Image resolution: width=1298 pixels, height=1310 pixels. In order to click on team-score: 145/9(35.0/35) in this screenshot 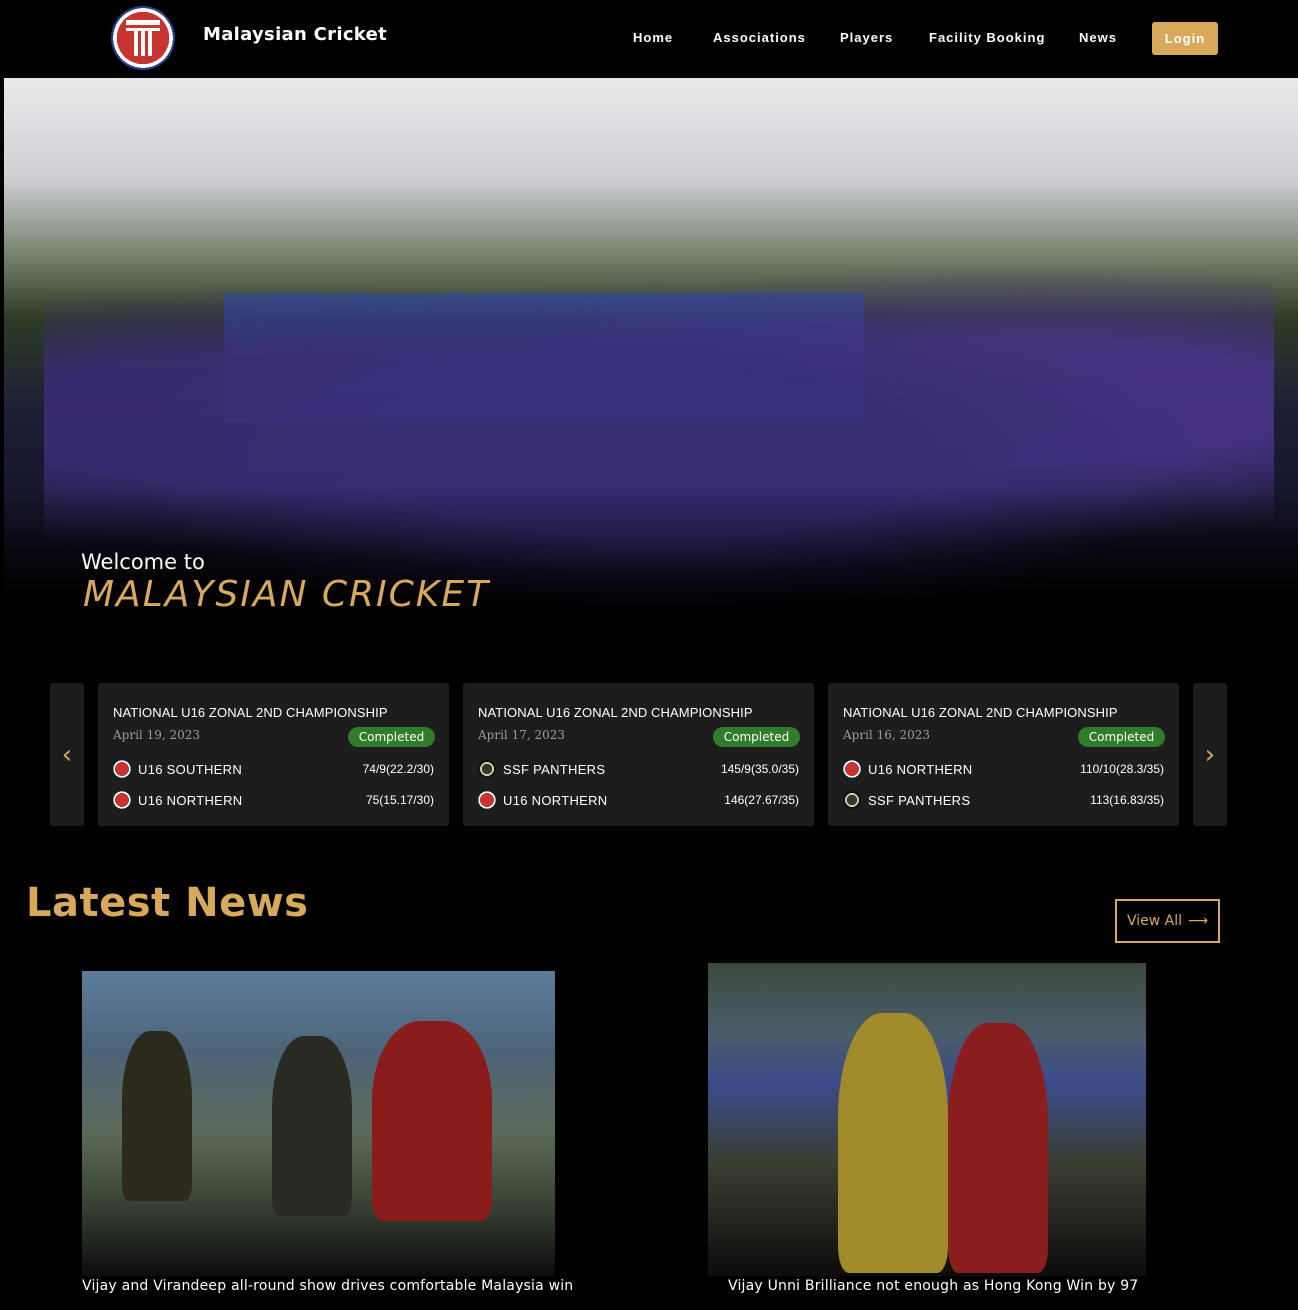, I will do `click(759, 769)`.